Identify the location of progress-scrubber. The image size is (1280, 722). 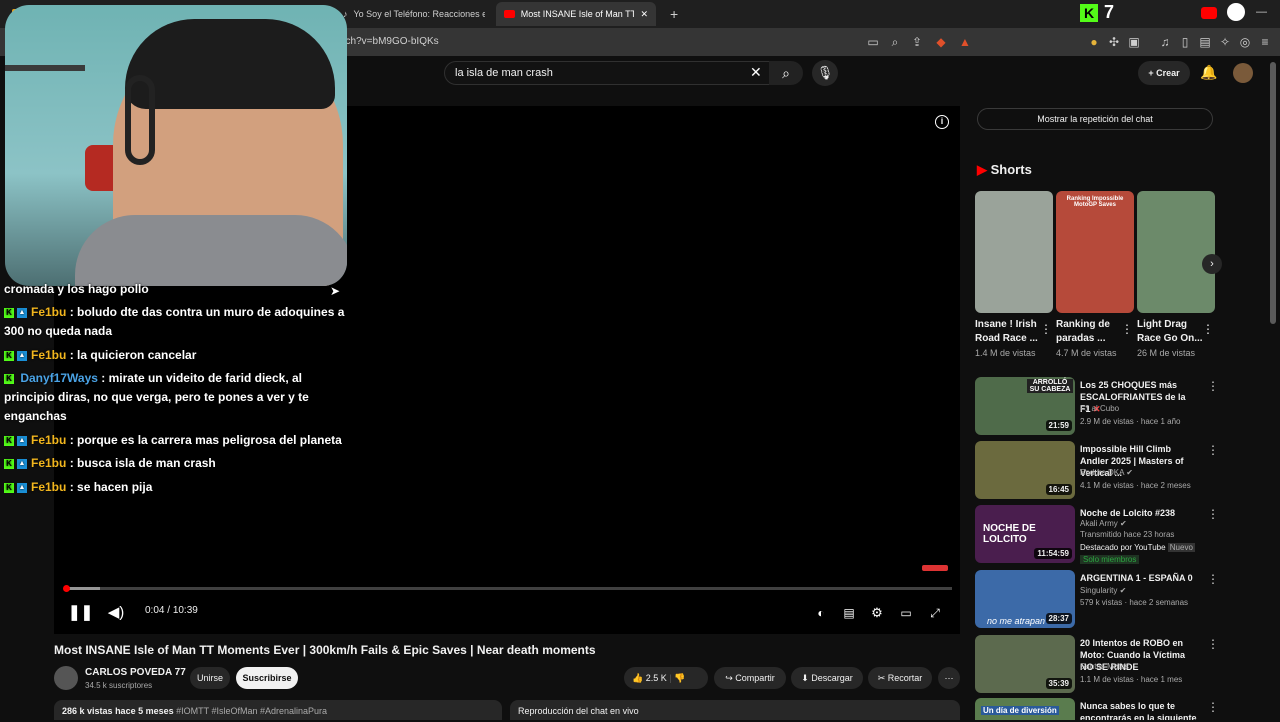
(66, 588).